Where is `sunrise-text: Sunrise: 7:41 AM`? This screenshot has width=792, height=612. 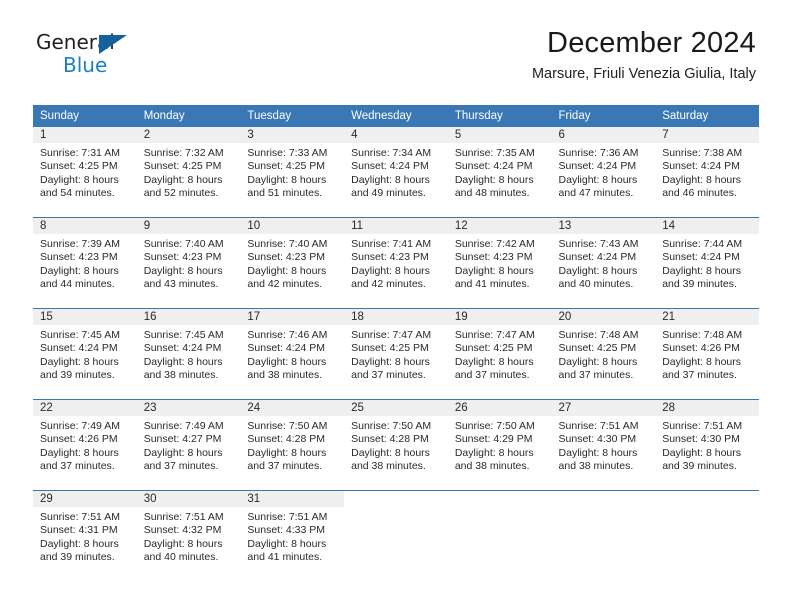 sunrise-text: Sunrise: 7:41 AM is located at coordinates (391, 244).